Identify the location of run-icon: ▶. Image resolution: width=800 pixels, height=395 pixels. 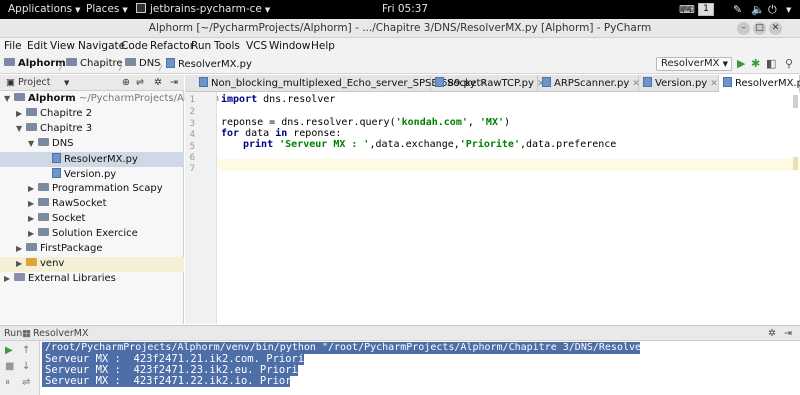
(741, 63).